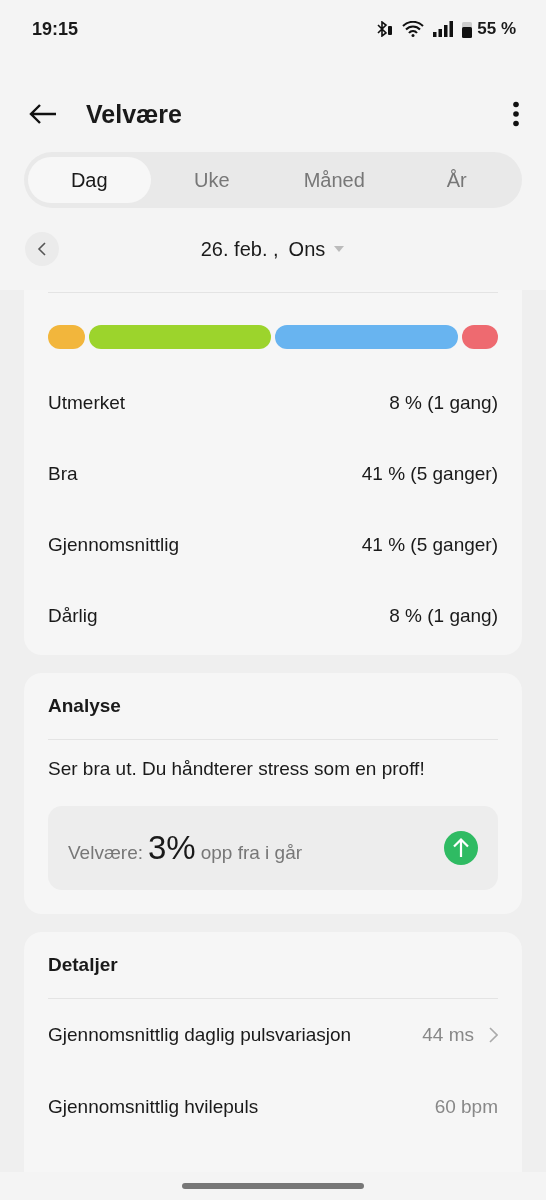  Describe the element at coordinates (87, 402) in the screenshot. I see `category-label: Utmerket` at that location.